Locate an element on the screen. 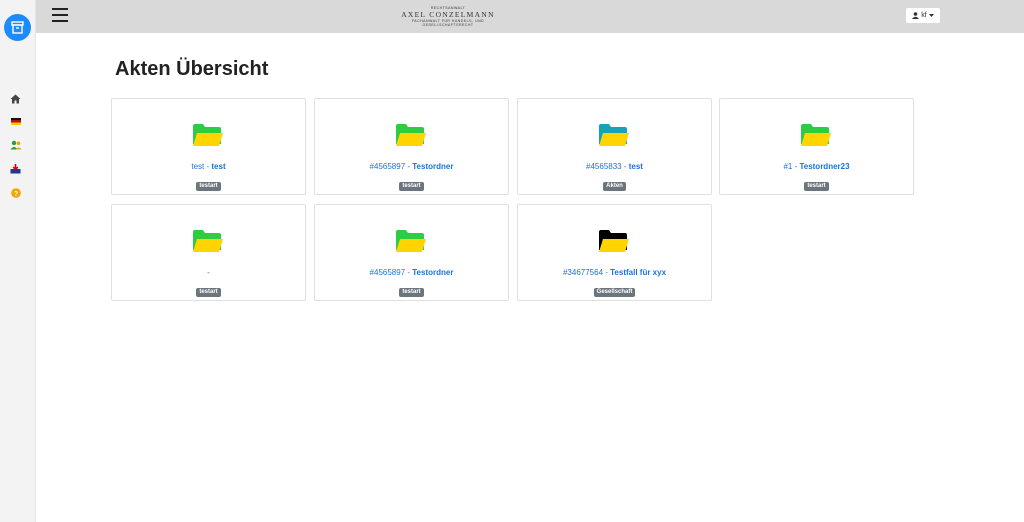  sidebar: ? is located at coordinates (18, 261).